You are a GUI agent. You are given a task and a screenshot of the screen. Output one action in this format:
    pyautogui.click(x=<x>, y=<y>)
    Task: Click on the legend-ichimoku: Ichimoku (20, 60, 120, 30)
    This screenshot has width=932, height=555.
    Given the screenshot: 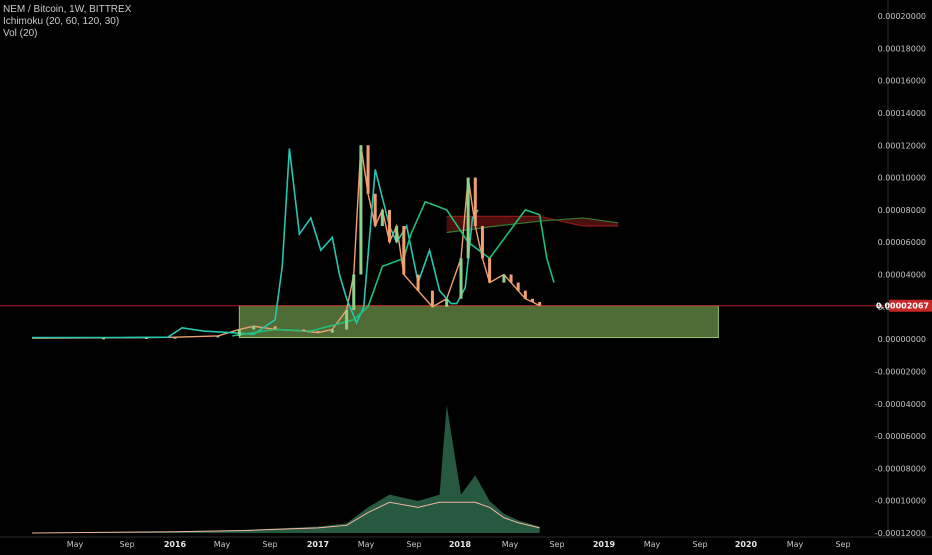 What is the action you would take?
    pyautogui.click(x=67, y=22)
    